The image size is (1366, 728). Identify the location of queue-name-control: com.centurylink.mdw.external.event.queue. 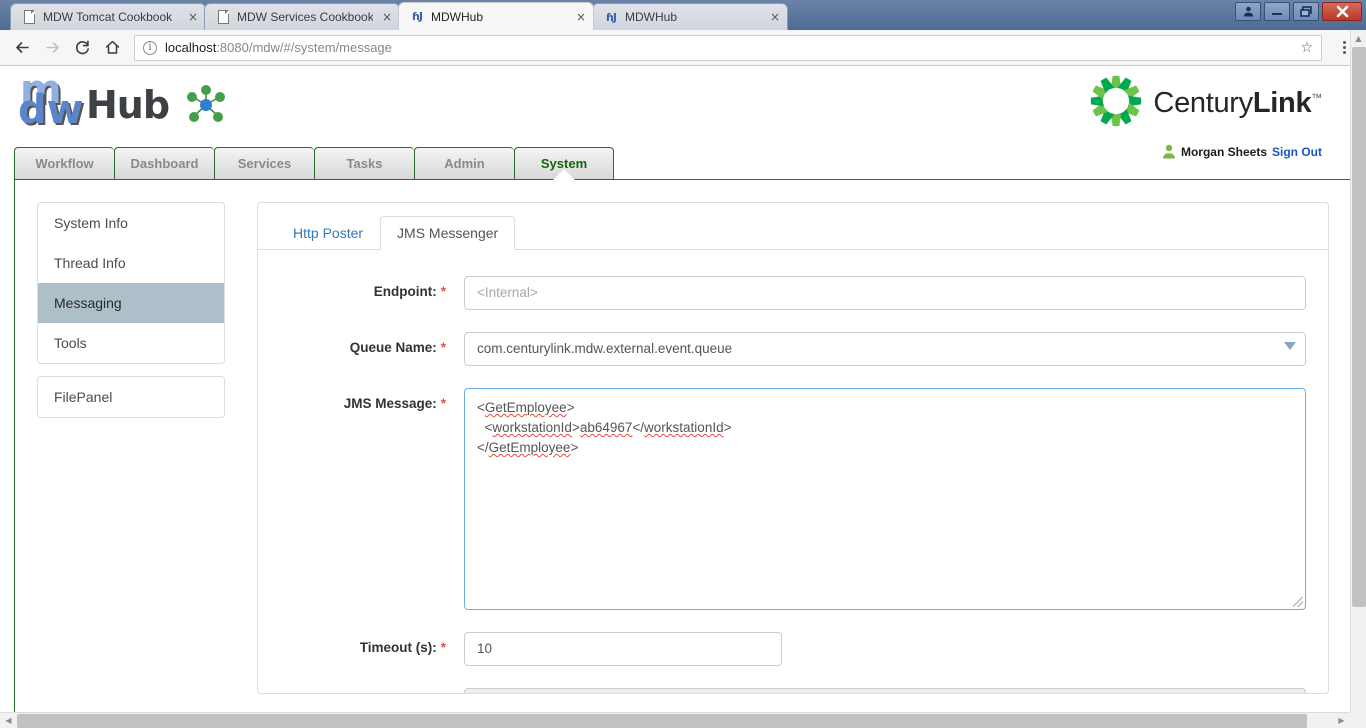
(885, 349).